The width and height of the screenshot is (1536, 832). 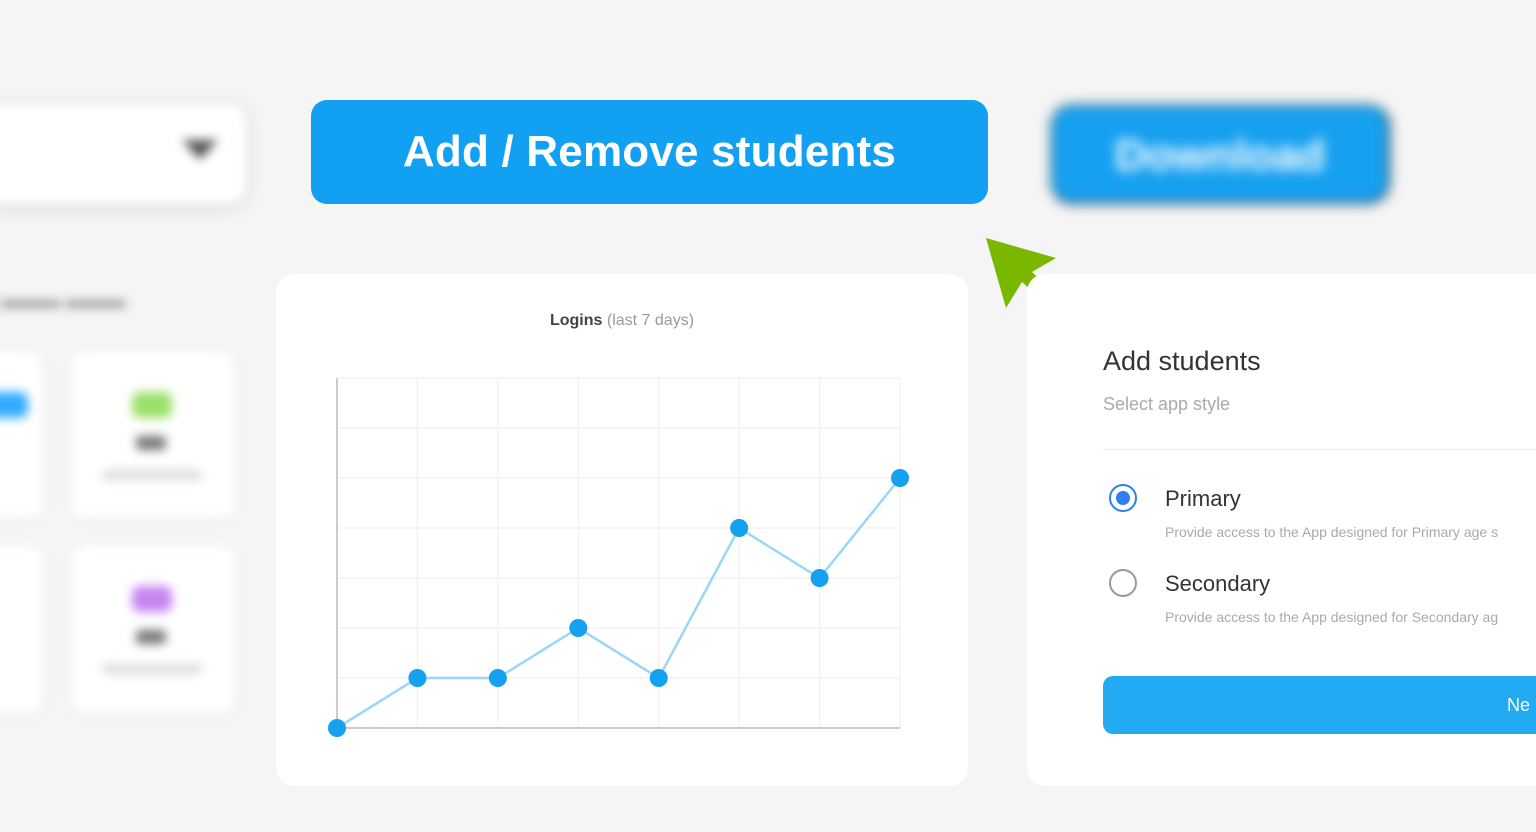 What do you see at coordinates (1123, 498) in the screenshot?
I see `primary-radio` at bounding box center [1123, 498].